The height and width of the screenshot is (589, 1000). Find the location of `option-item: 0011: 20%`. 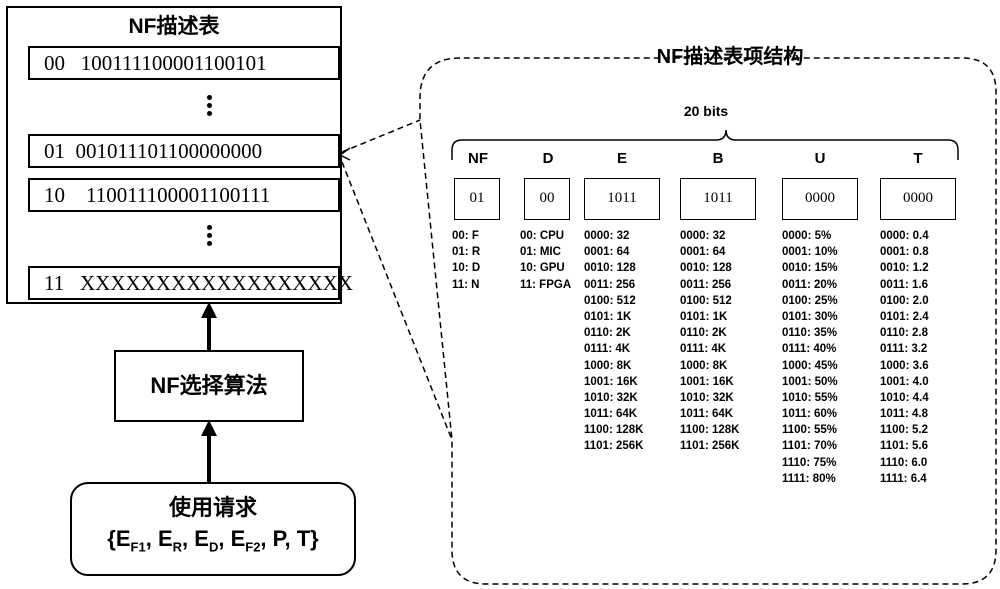

option-item: 0011: 20% is located at coordinates (809, 284).